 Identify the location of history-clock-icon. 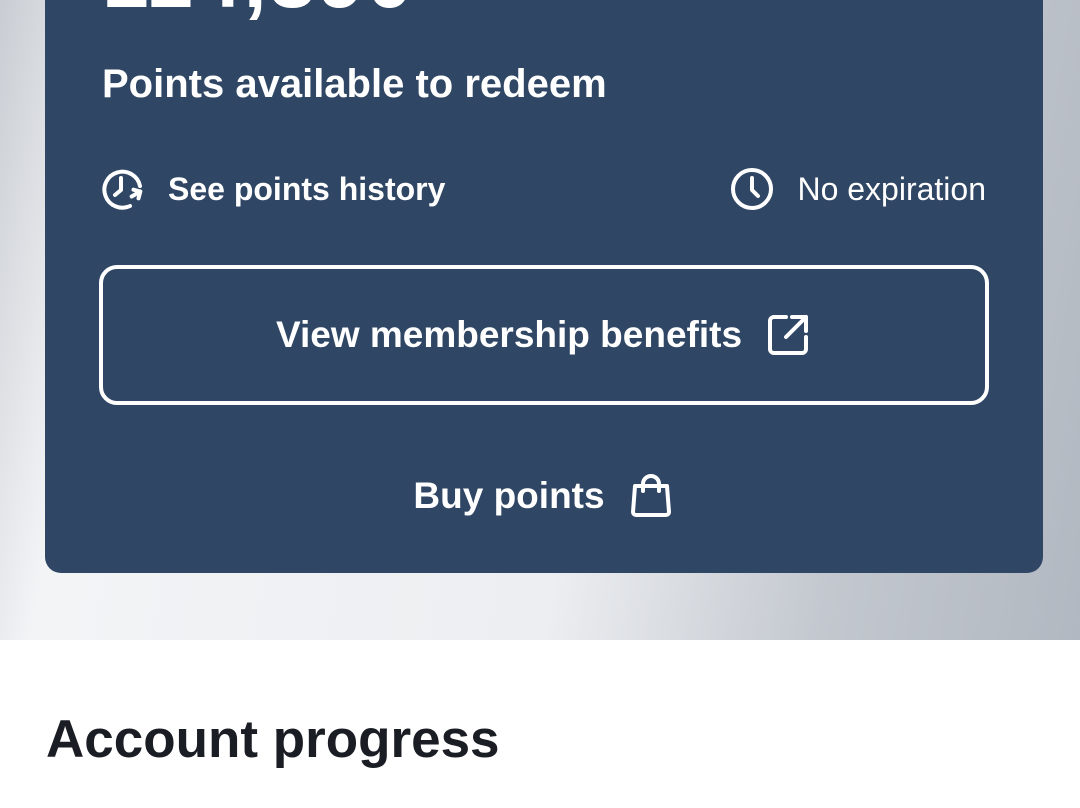
(123, 189).